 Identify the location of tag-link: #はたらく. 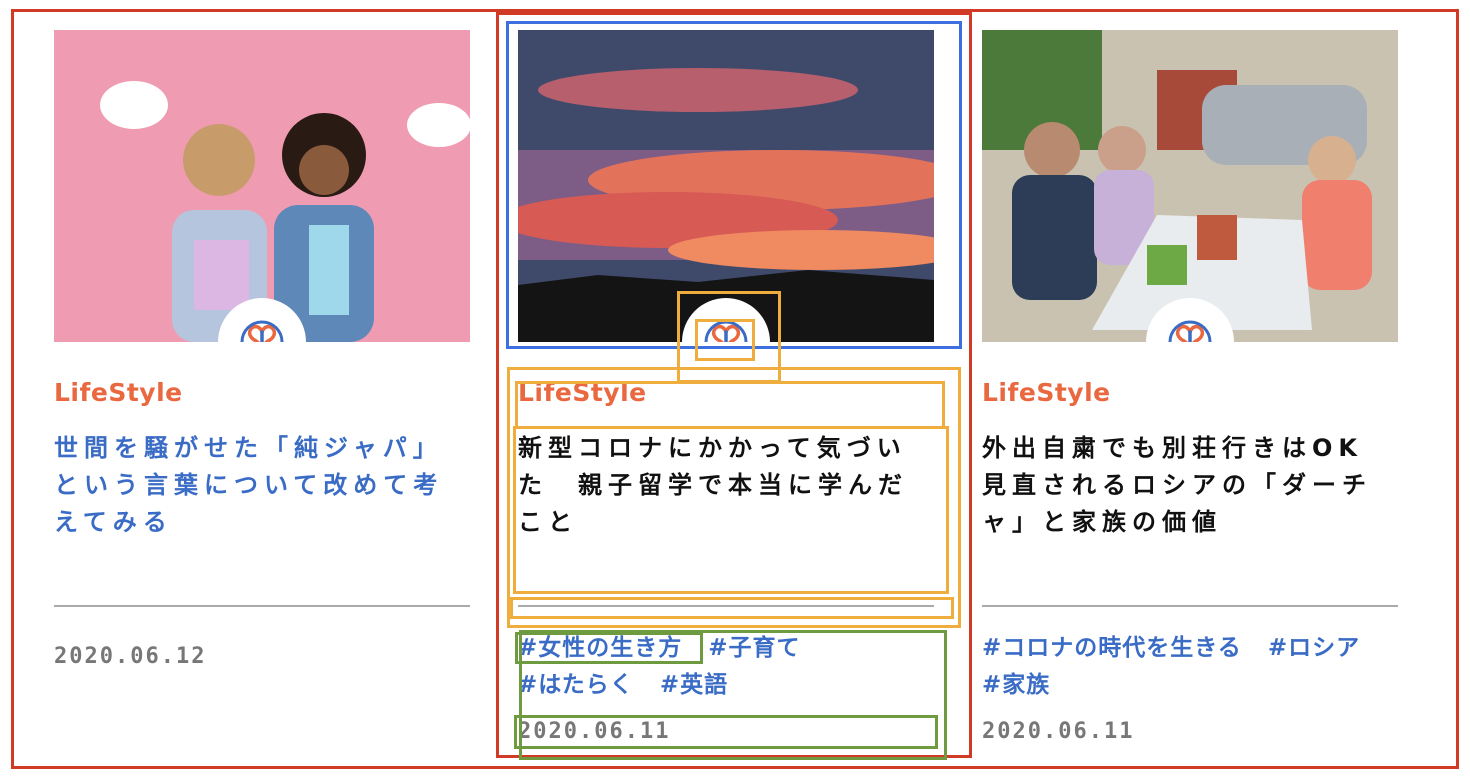
(576, 685).